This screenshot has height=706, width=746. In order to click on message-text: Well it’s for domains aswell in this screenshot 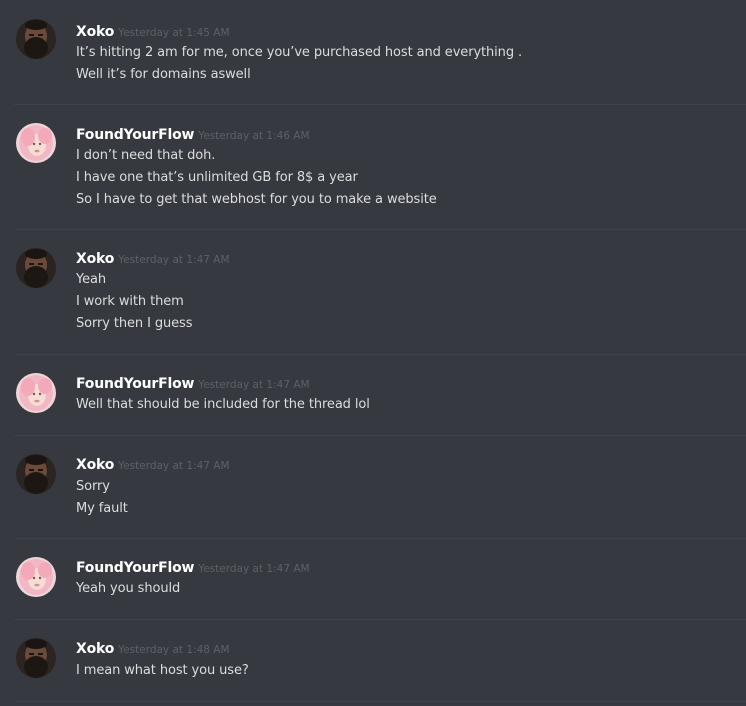, I will do `click(163, 74)`.